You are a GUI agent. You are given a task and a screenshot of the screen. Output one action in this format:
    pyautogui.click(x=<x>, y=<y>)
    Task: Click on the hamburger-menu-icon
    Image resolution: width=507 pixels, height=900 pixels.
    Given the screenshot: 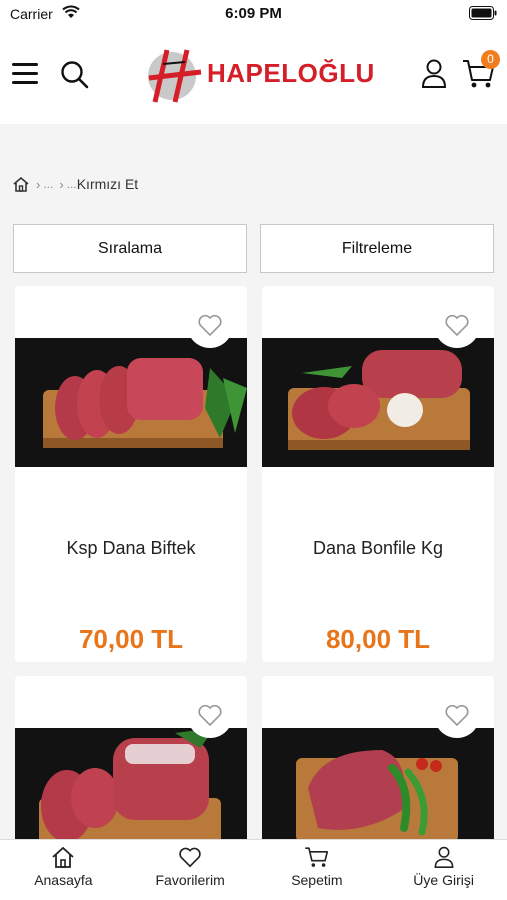 What is the action you would take?
    pyautogui.click(x=25, y=74)
    